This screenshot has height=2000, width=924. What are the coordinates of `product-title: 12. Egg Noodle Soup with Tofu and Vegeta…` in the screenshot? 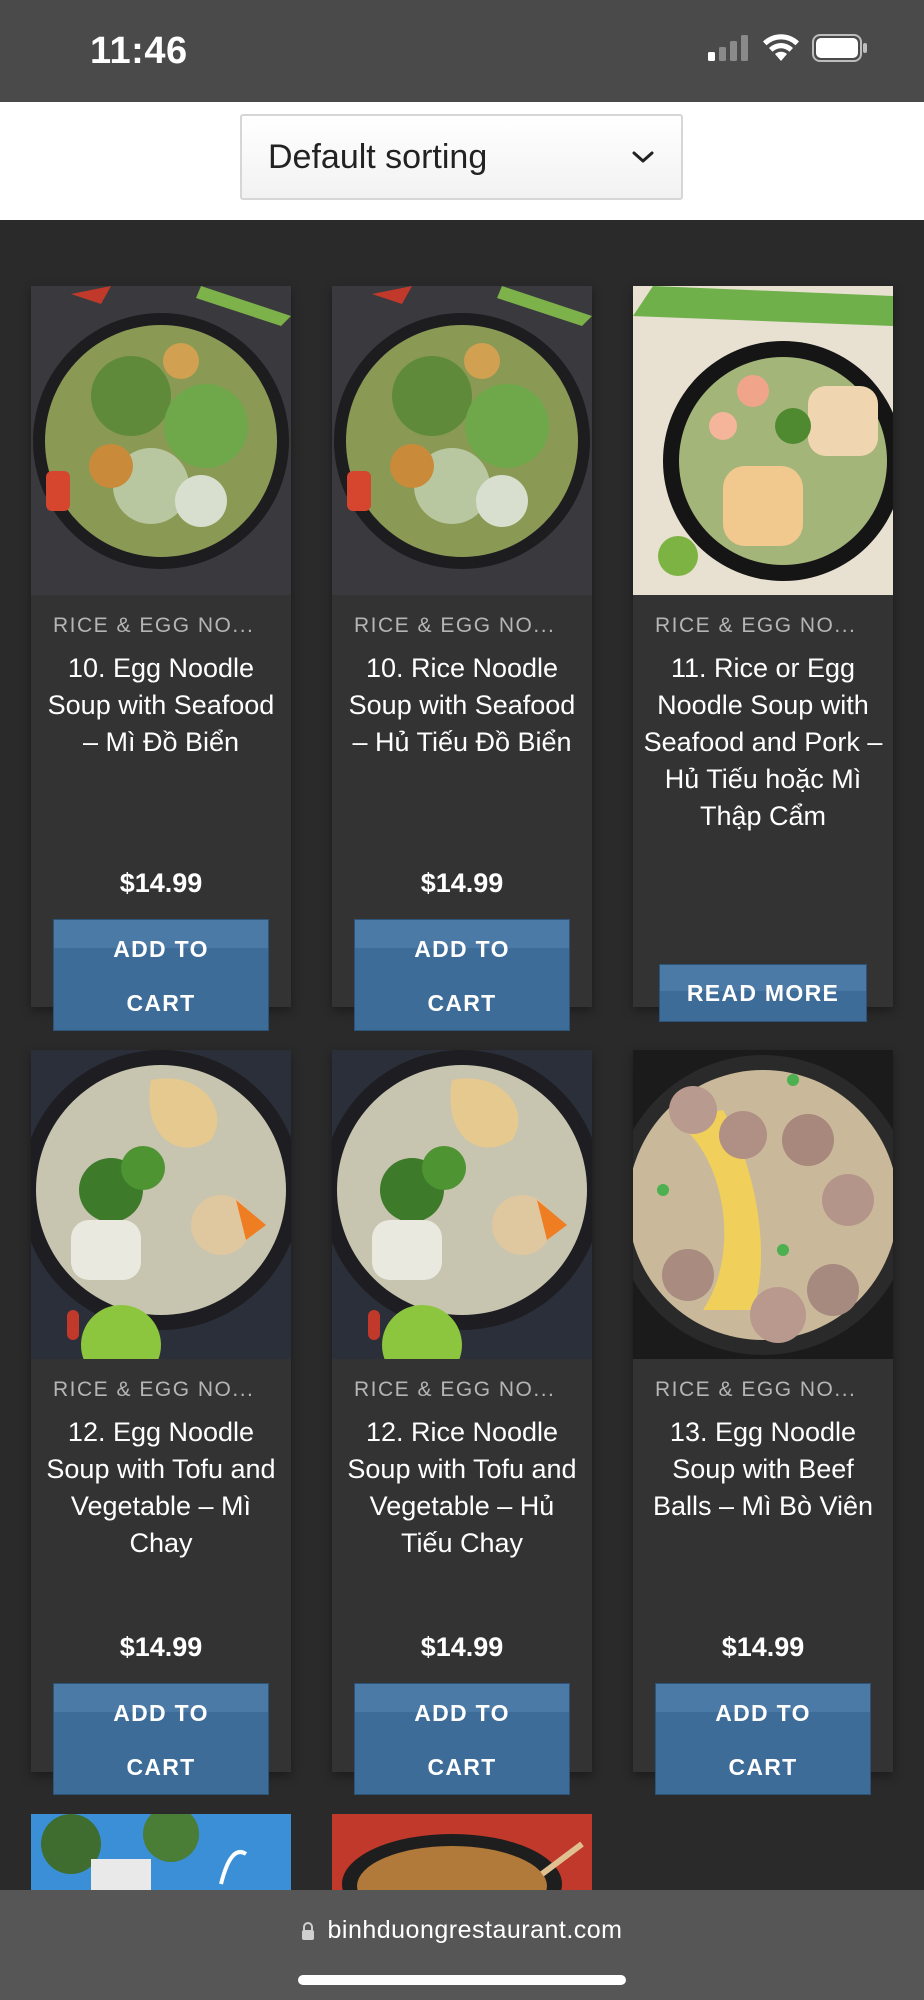 It's located at (161, 1488).